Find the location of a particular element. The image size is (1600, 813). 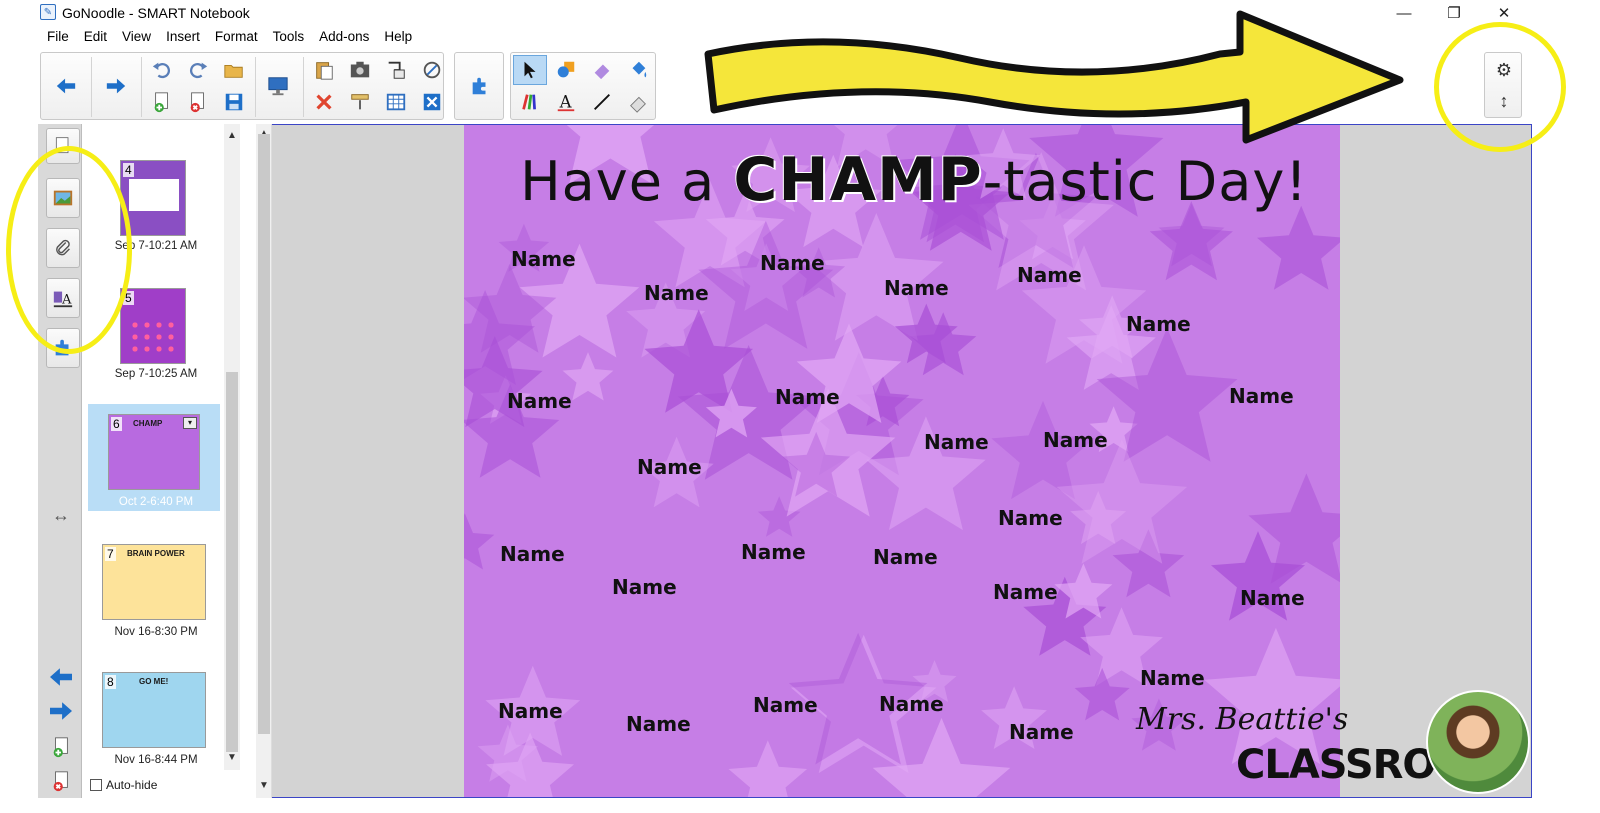

undo-icon is located at coordinates (162, 70).